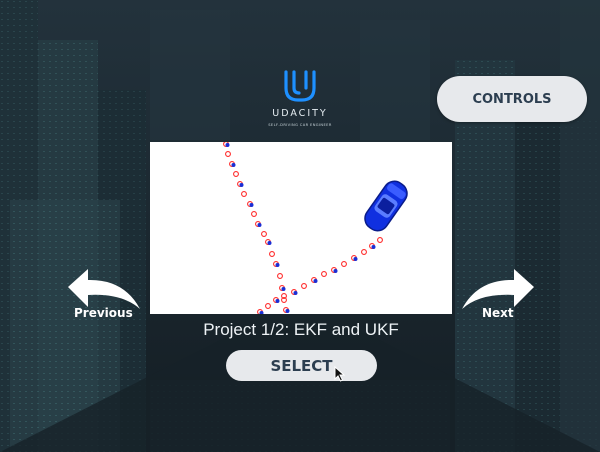 Image resolution: width=600 pixels, height=452 pixels. Describe the element at coordinates (301, 365) in the screenshot. I see `select-button: SELECT` at that location.